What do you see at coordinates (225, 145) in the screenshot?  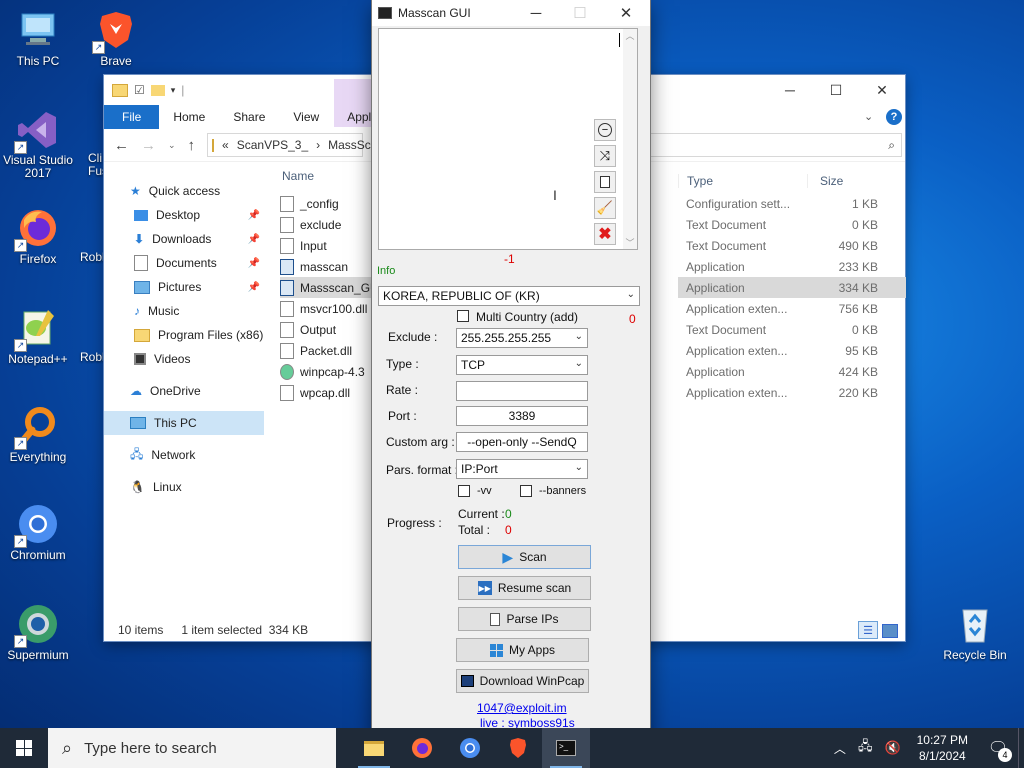 I see `breadcrumb-prefix: «` at bounding box center [225, 145].